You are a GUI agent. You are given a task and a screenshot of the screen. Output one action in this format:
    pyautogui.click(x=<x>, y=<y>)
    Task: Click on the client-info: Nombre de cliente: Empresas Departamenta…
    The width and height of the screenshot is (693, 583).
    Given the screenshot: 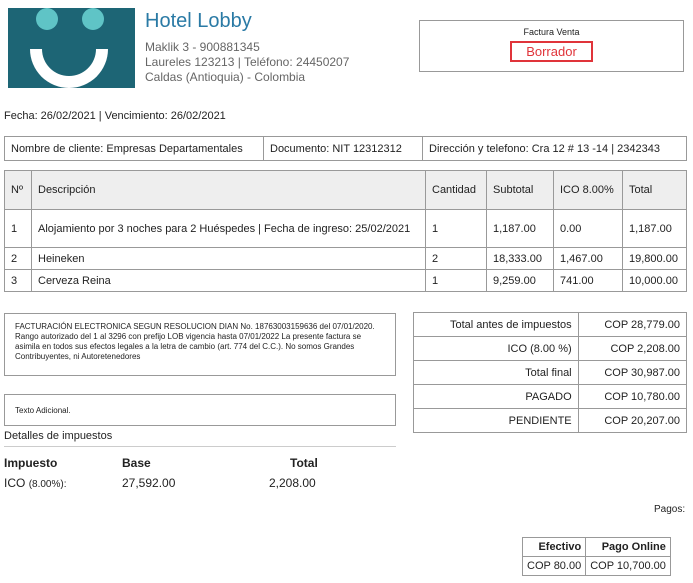 What is the action you would take?
    pyautogui.click(x=345, y=148)
    